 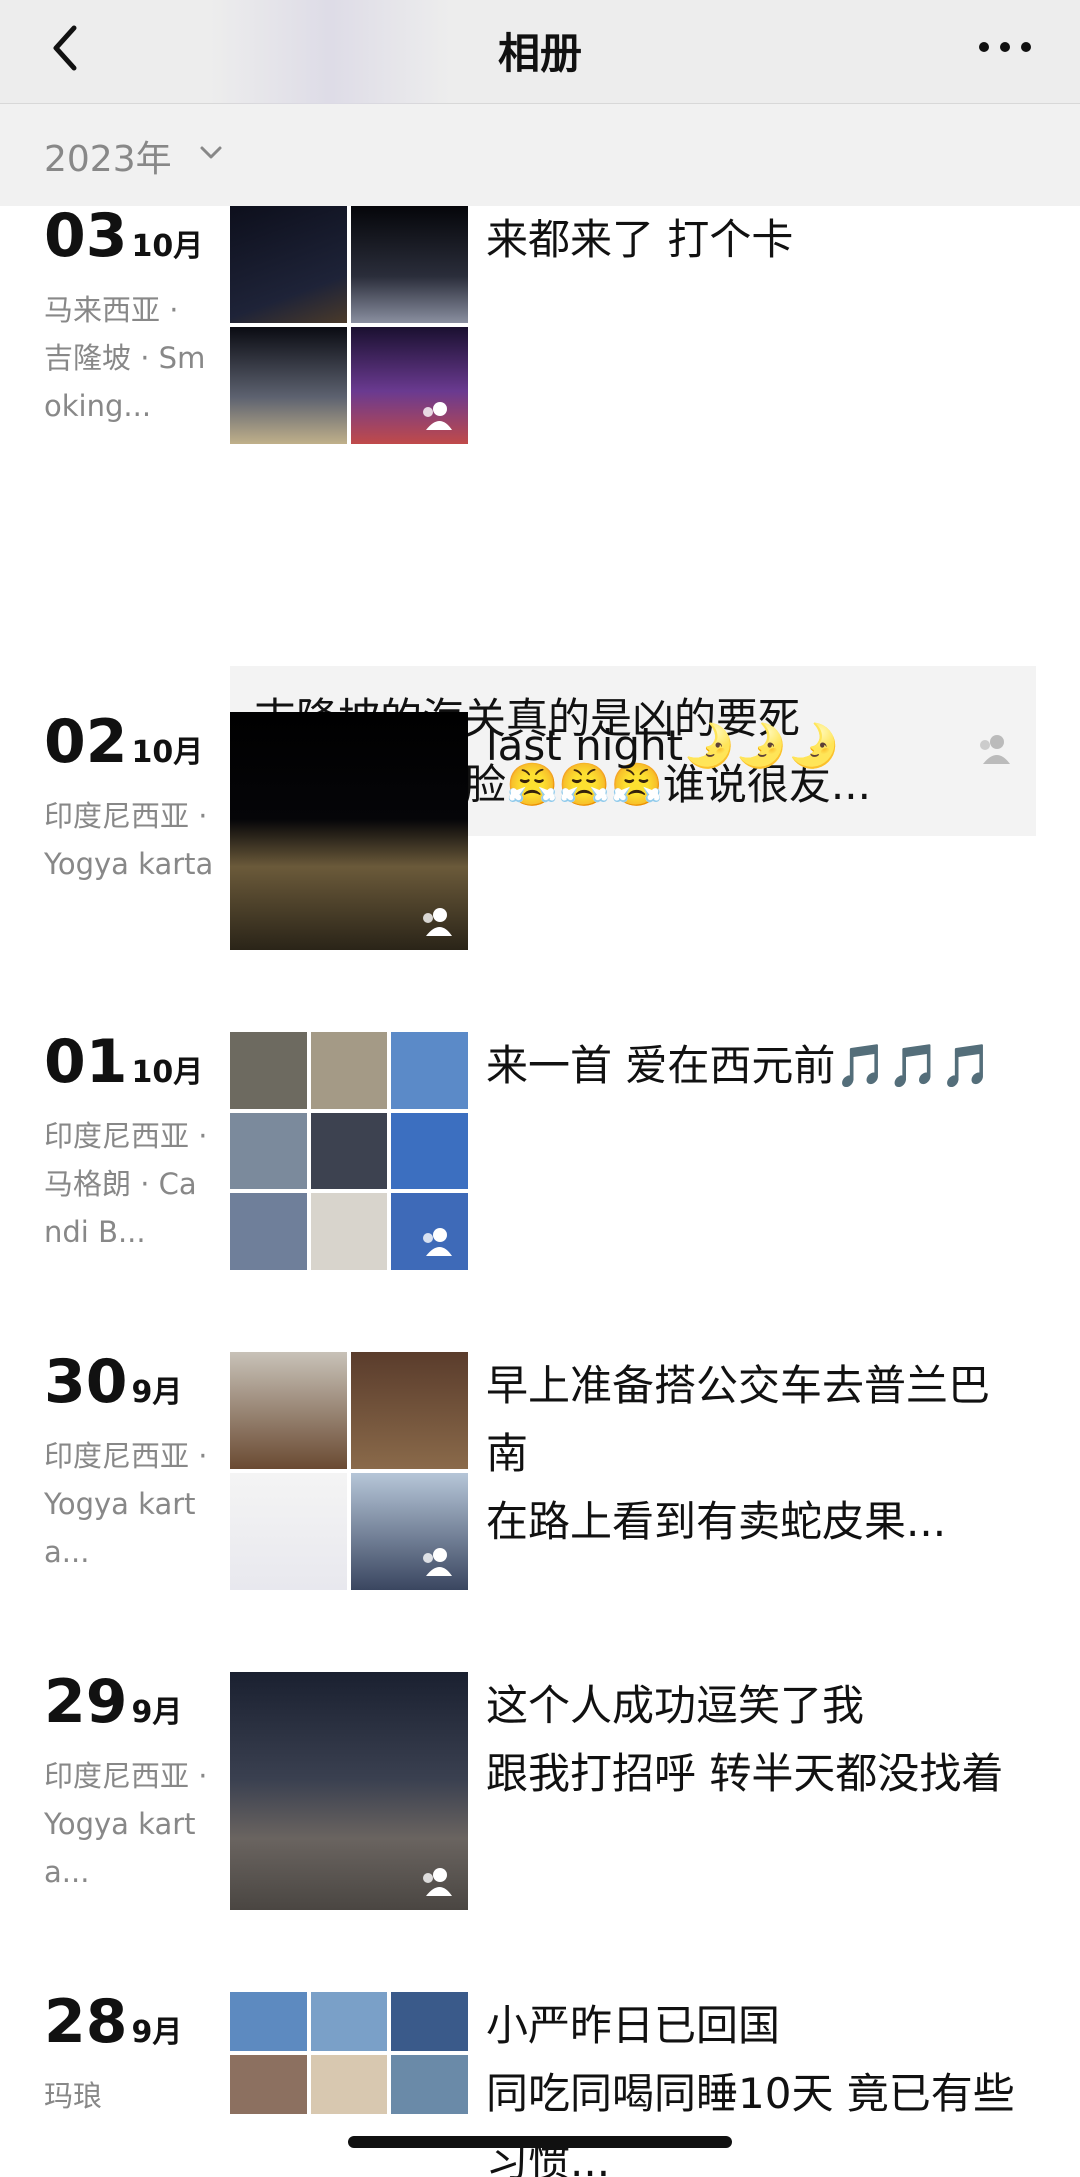 What do you see at coordinates (86, 236) in the screenshot?
I see `post-day: 03` at bounding box center [86, 236].